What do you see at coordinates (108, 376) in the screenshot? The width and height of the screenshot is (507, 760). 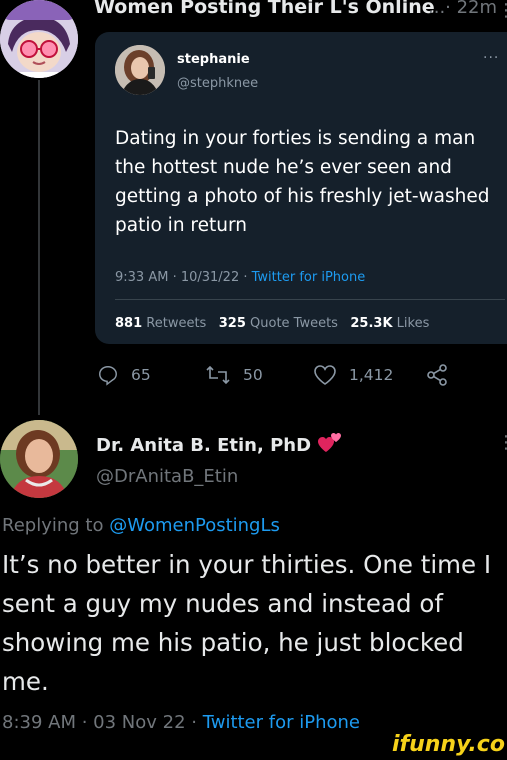 I see `reply-icon` at bounding box center [108, 376].